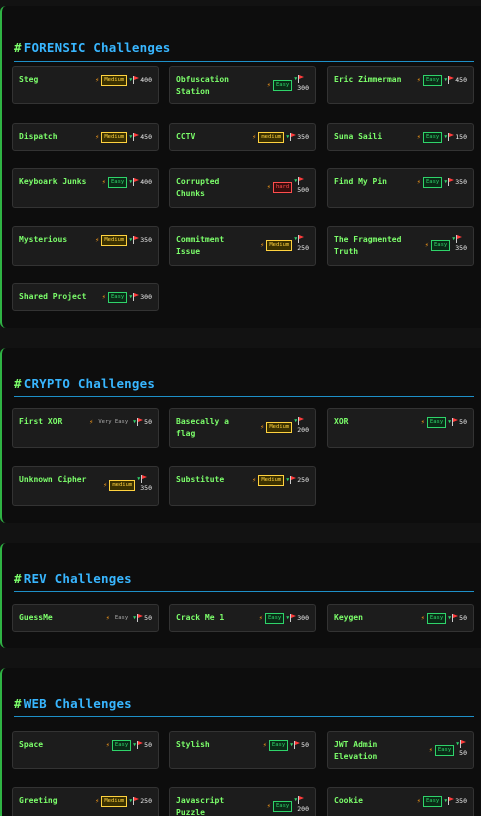 Image resolution: width=481 pixels, height=816 pixels. I want to click on challenge-card: Steg ⚡ Medium ▼ 400, so click(85, 85).